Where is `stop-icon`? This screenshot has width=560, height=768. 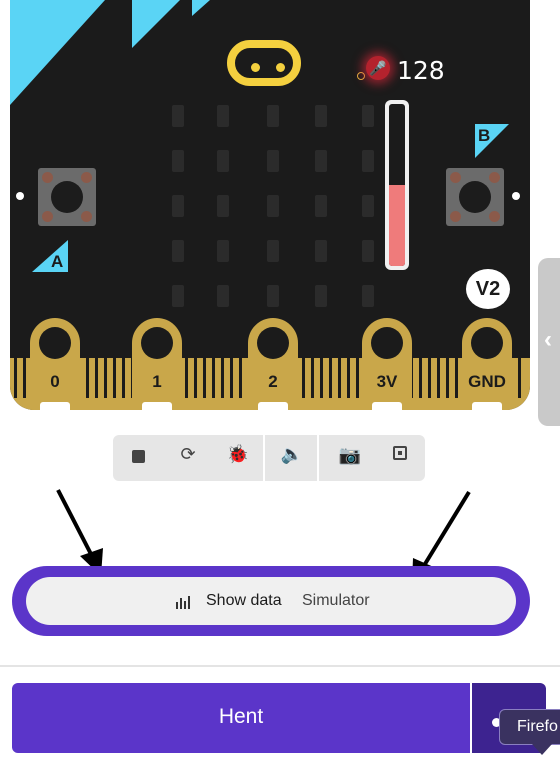
stop-icon is located at coordinates (138, 457).